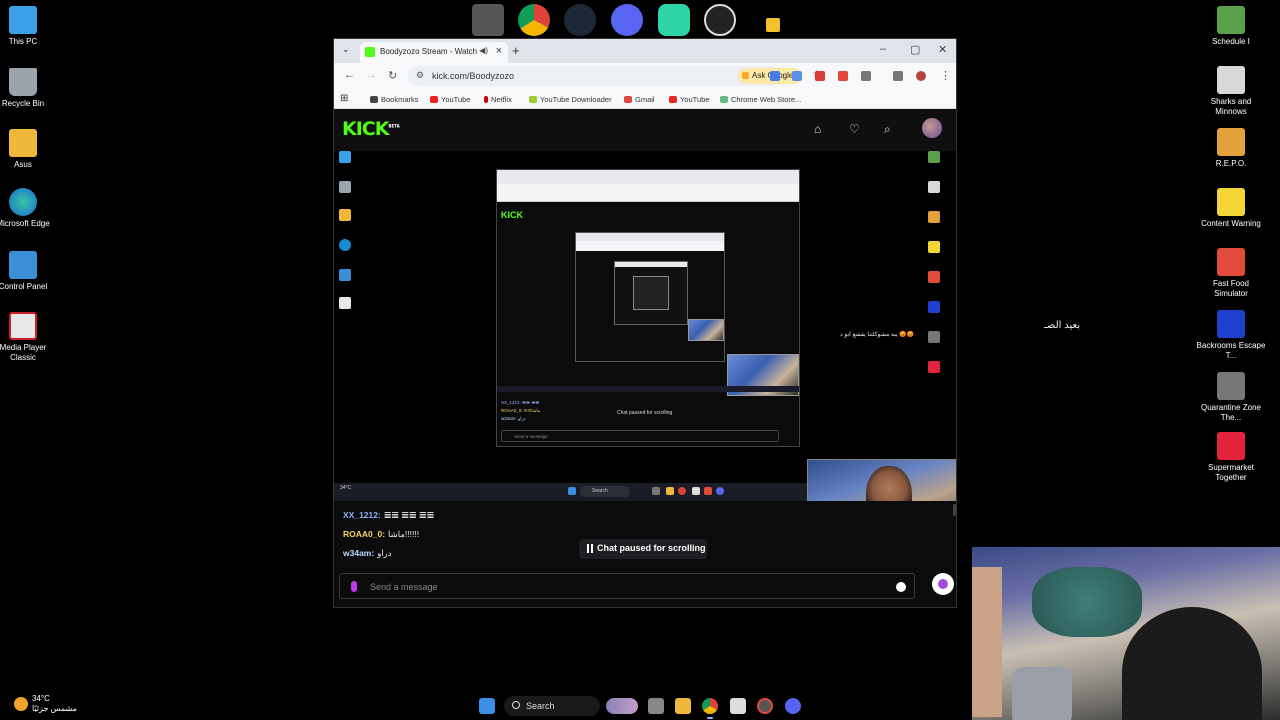 The width and height of the screenshot is (1280, 720). I want to click on site-info-icon: ⚙, so click(420, 75).